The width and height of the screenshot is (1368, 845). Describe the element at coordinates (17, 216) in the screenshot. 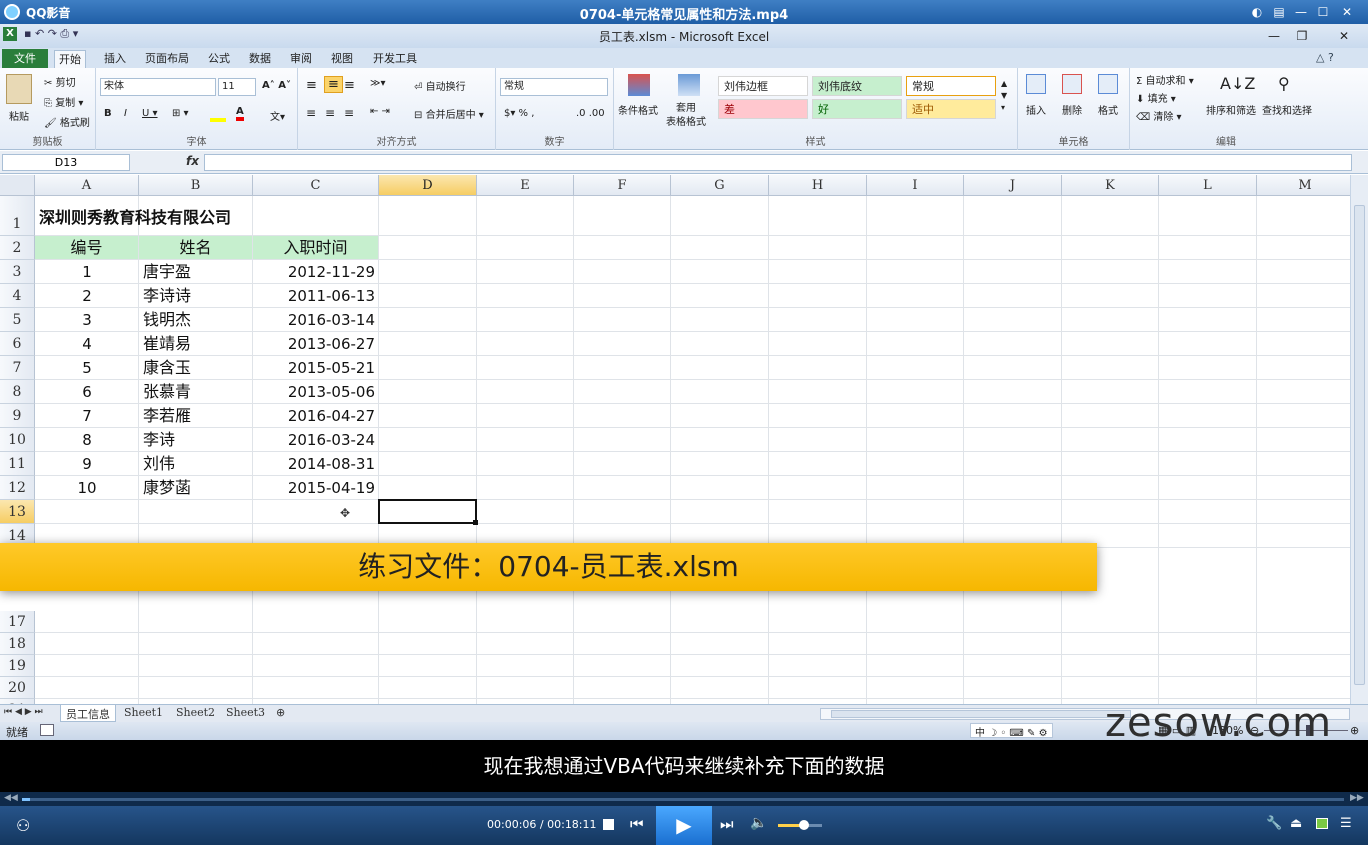

I see `row-header-1: 1` at that location.